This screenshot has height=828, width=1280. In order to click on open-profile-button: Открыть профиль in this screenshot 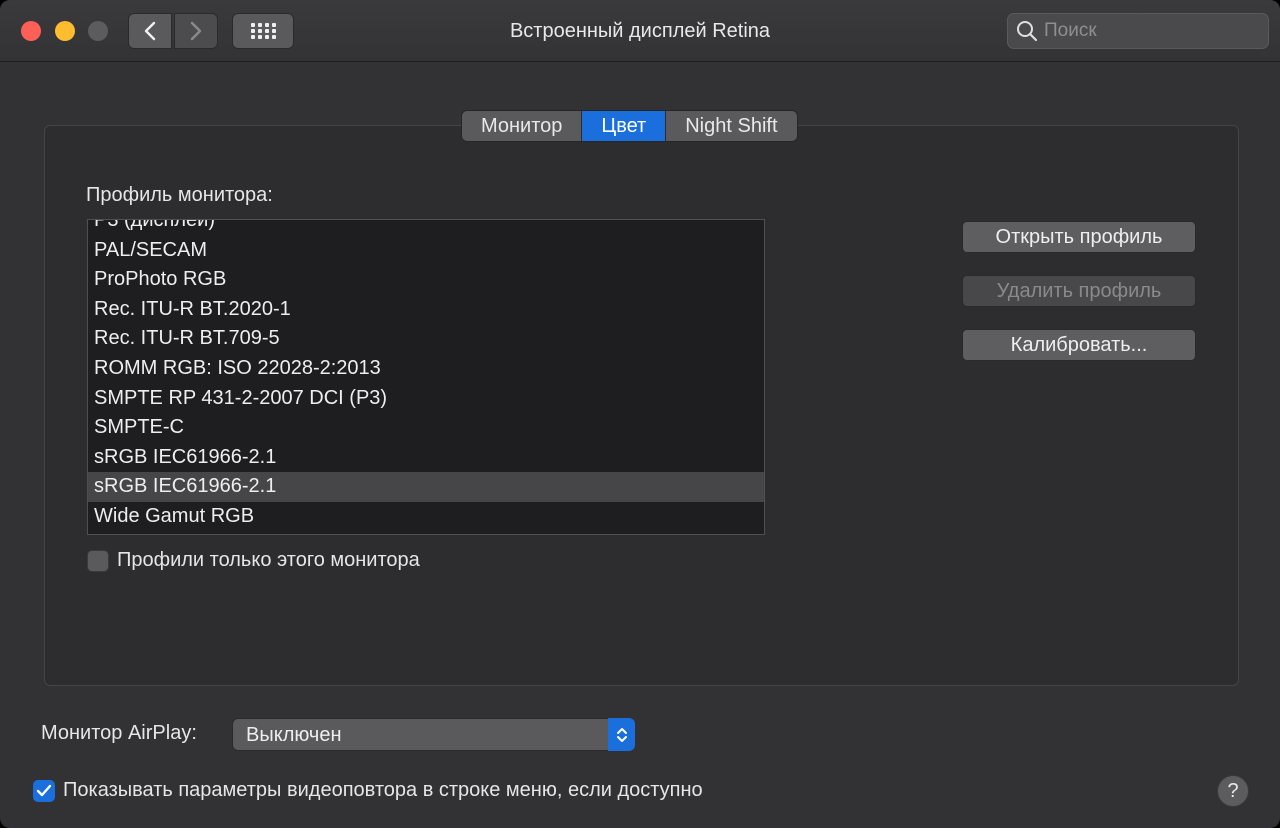, I will do `click(1079, 237)`.